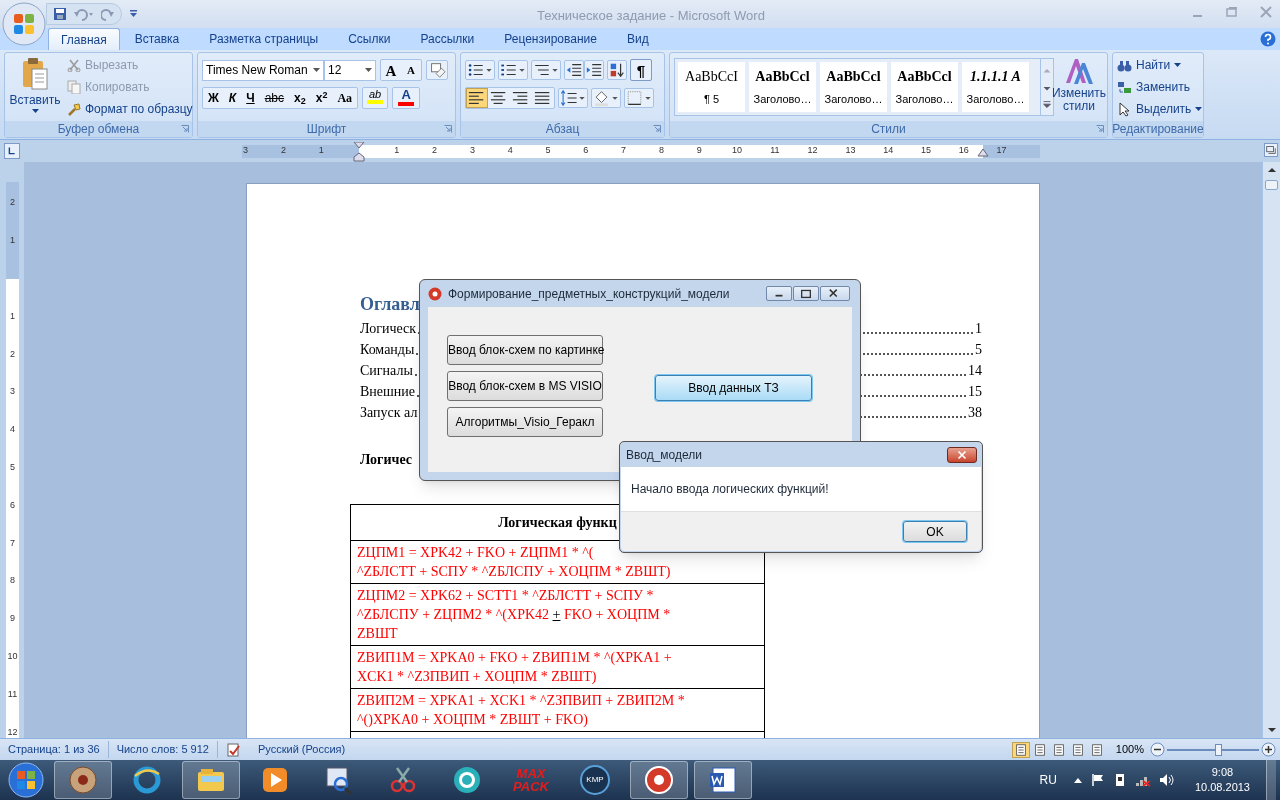 This screenshot has width=1280, height=800. I want to click on font-name-field: Times New Roman, so click(263, 70).